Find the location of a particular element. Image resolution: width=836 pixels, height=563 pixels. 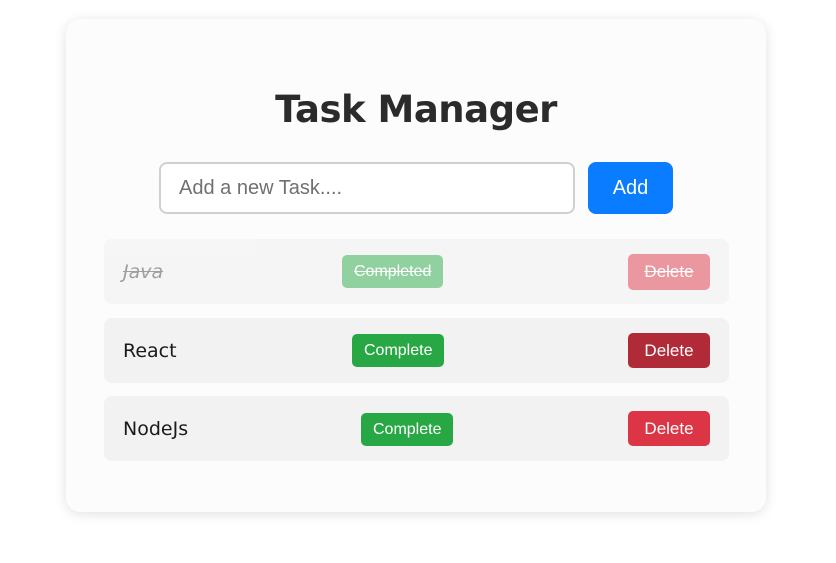

task-item-java: Java Completed Delete is located at coordinates (416, 271).